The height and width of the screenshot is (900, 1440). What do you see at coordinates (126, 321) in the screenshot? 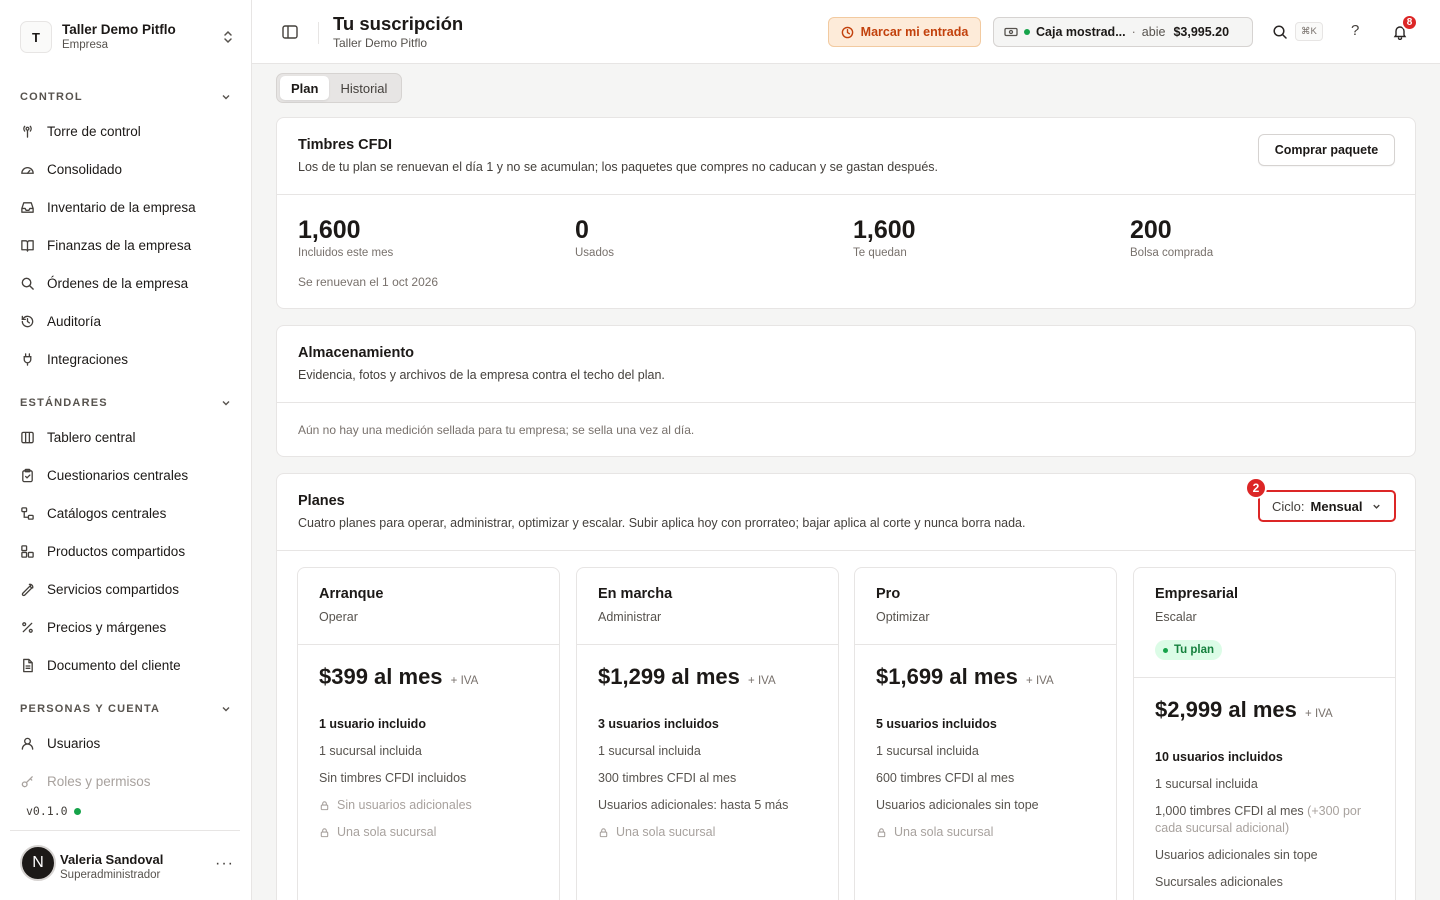
I see `sidebar-item-auditoria: Auditoría` at bounding box center [126, 321].